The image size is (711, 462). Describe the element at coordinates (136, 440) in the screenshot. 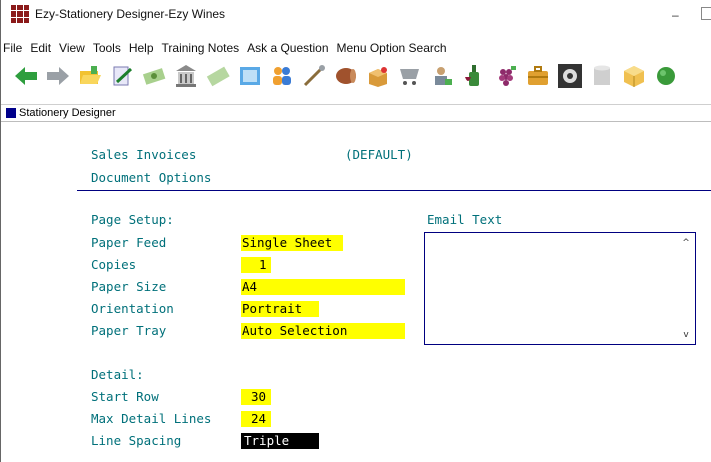

I see `line-spacing-label: Line Spacing` at that location.